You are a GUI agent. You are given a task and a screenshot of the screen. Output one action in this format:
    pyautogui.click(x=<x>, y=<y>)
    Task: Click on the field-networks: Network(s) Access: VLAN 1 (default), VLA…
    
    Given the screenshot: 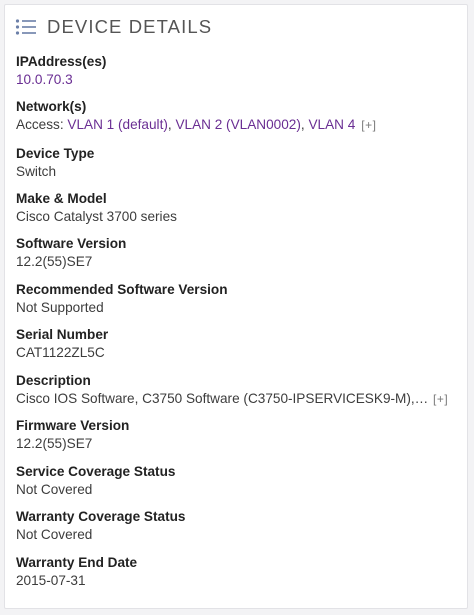 What is the action you would take?
    pyautogui.click(x=240, y=116)
    